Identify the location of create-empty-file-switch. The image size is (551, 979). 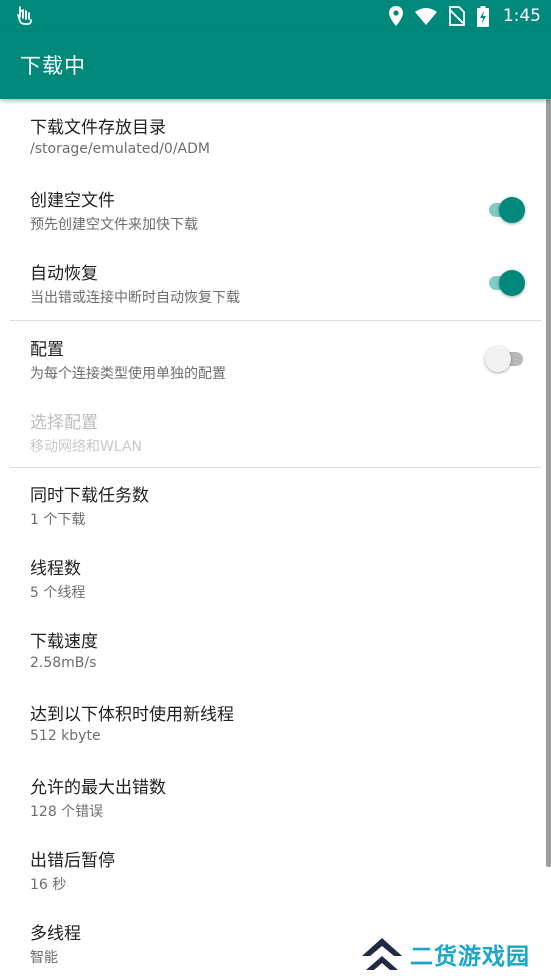
(505, 210).